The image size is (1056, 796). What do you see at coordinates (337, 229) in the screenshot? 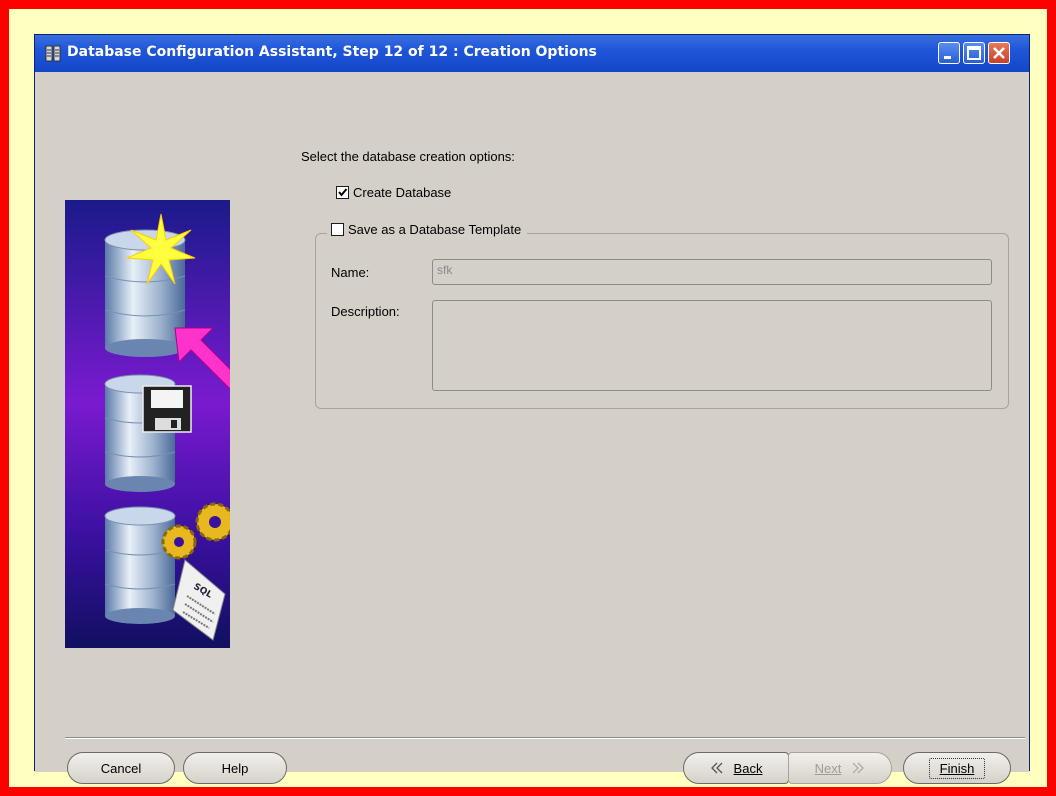
I see `save-template-checkbox` at bounding box center [337, 229].